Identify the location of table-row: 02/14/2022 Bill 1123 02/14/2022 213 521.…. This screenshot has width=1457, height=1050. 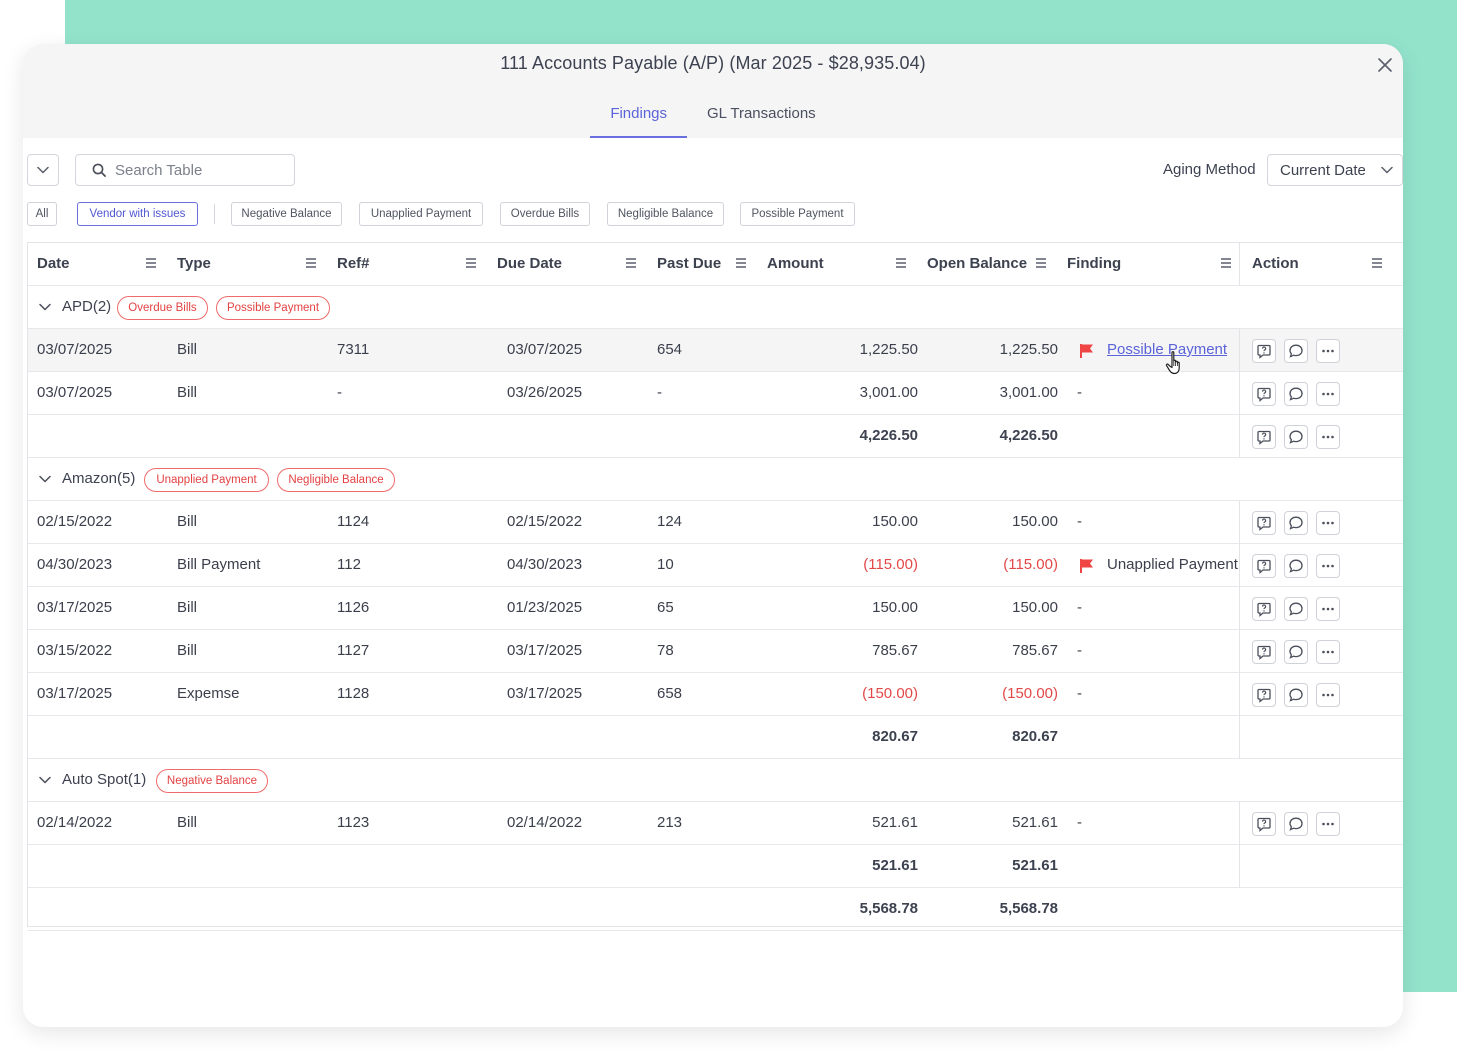
(715, 823).